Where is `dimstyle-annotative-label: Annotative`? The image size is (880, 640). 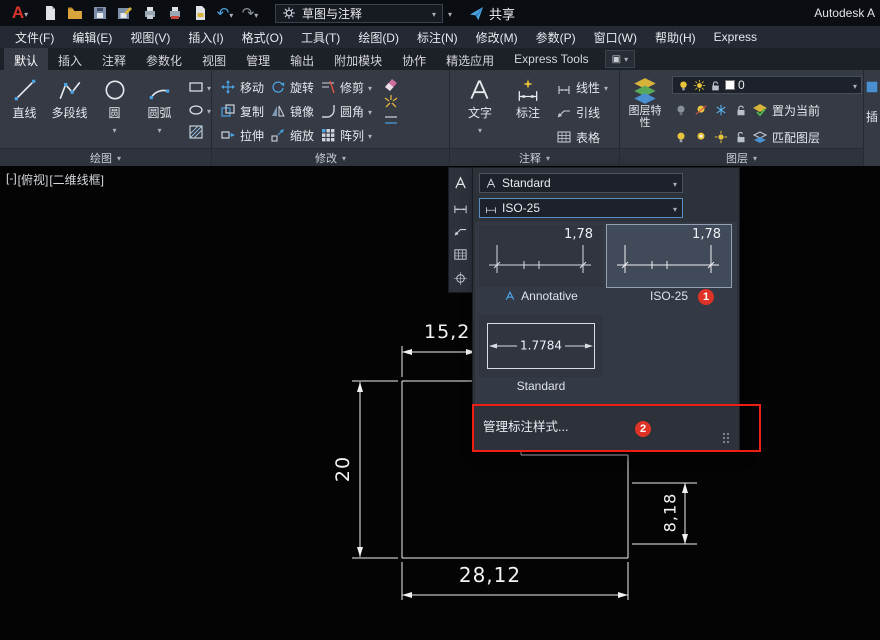 dimstyle-annotative-label: Annotative is located at coordinates (541, 296).